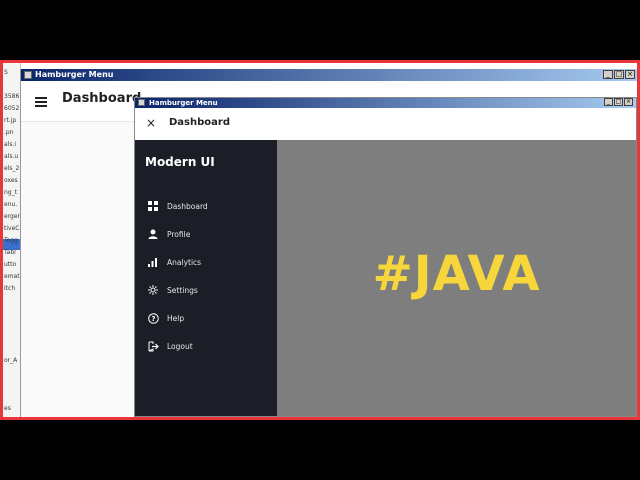 This screenshot has width=640, height=480. I want to click on logout-icon, so click(153, 346).